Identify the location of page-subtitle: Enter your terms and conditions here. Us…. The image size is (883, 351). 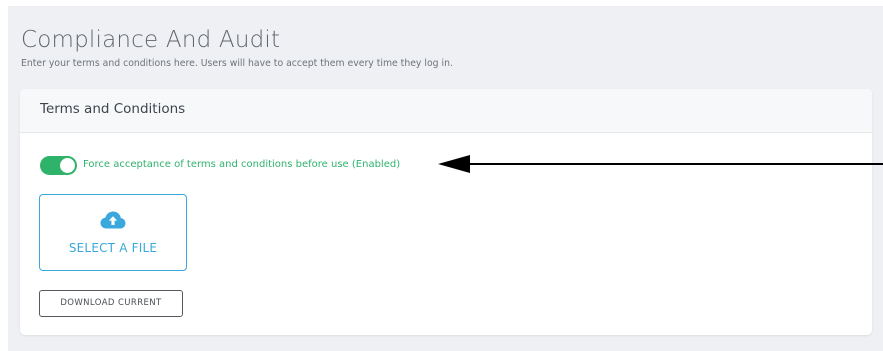
(237, 63).